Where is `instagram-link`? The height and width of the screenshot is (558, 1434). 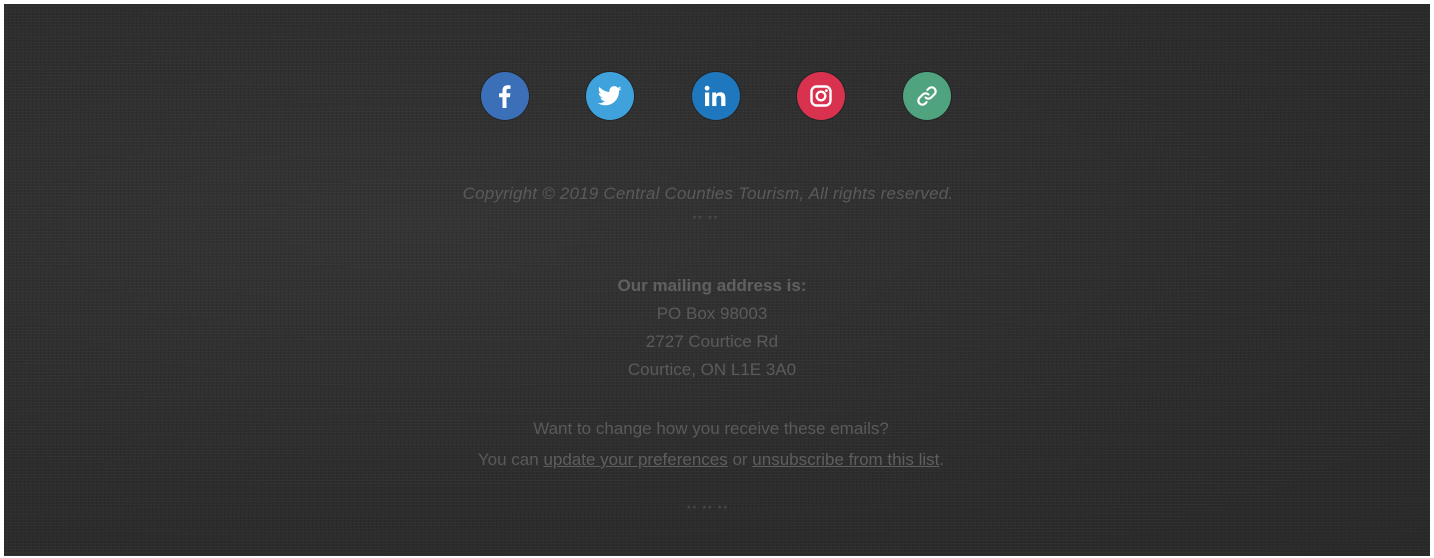 instagram-link is located at coordinates (821, 96).